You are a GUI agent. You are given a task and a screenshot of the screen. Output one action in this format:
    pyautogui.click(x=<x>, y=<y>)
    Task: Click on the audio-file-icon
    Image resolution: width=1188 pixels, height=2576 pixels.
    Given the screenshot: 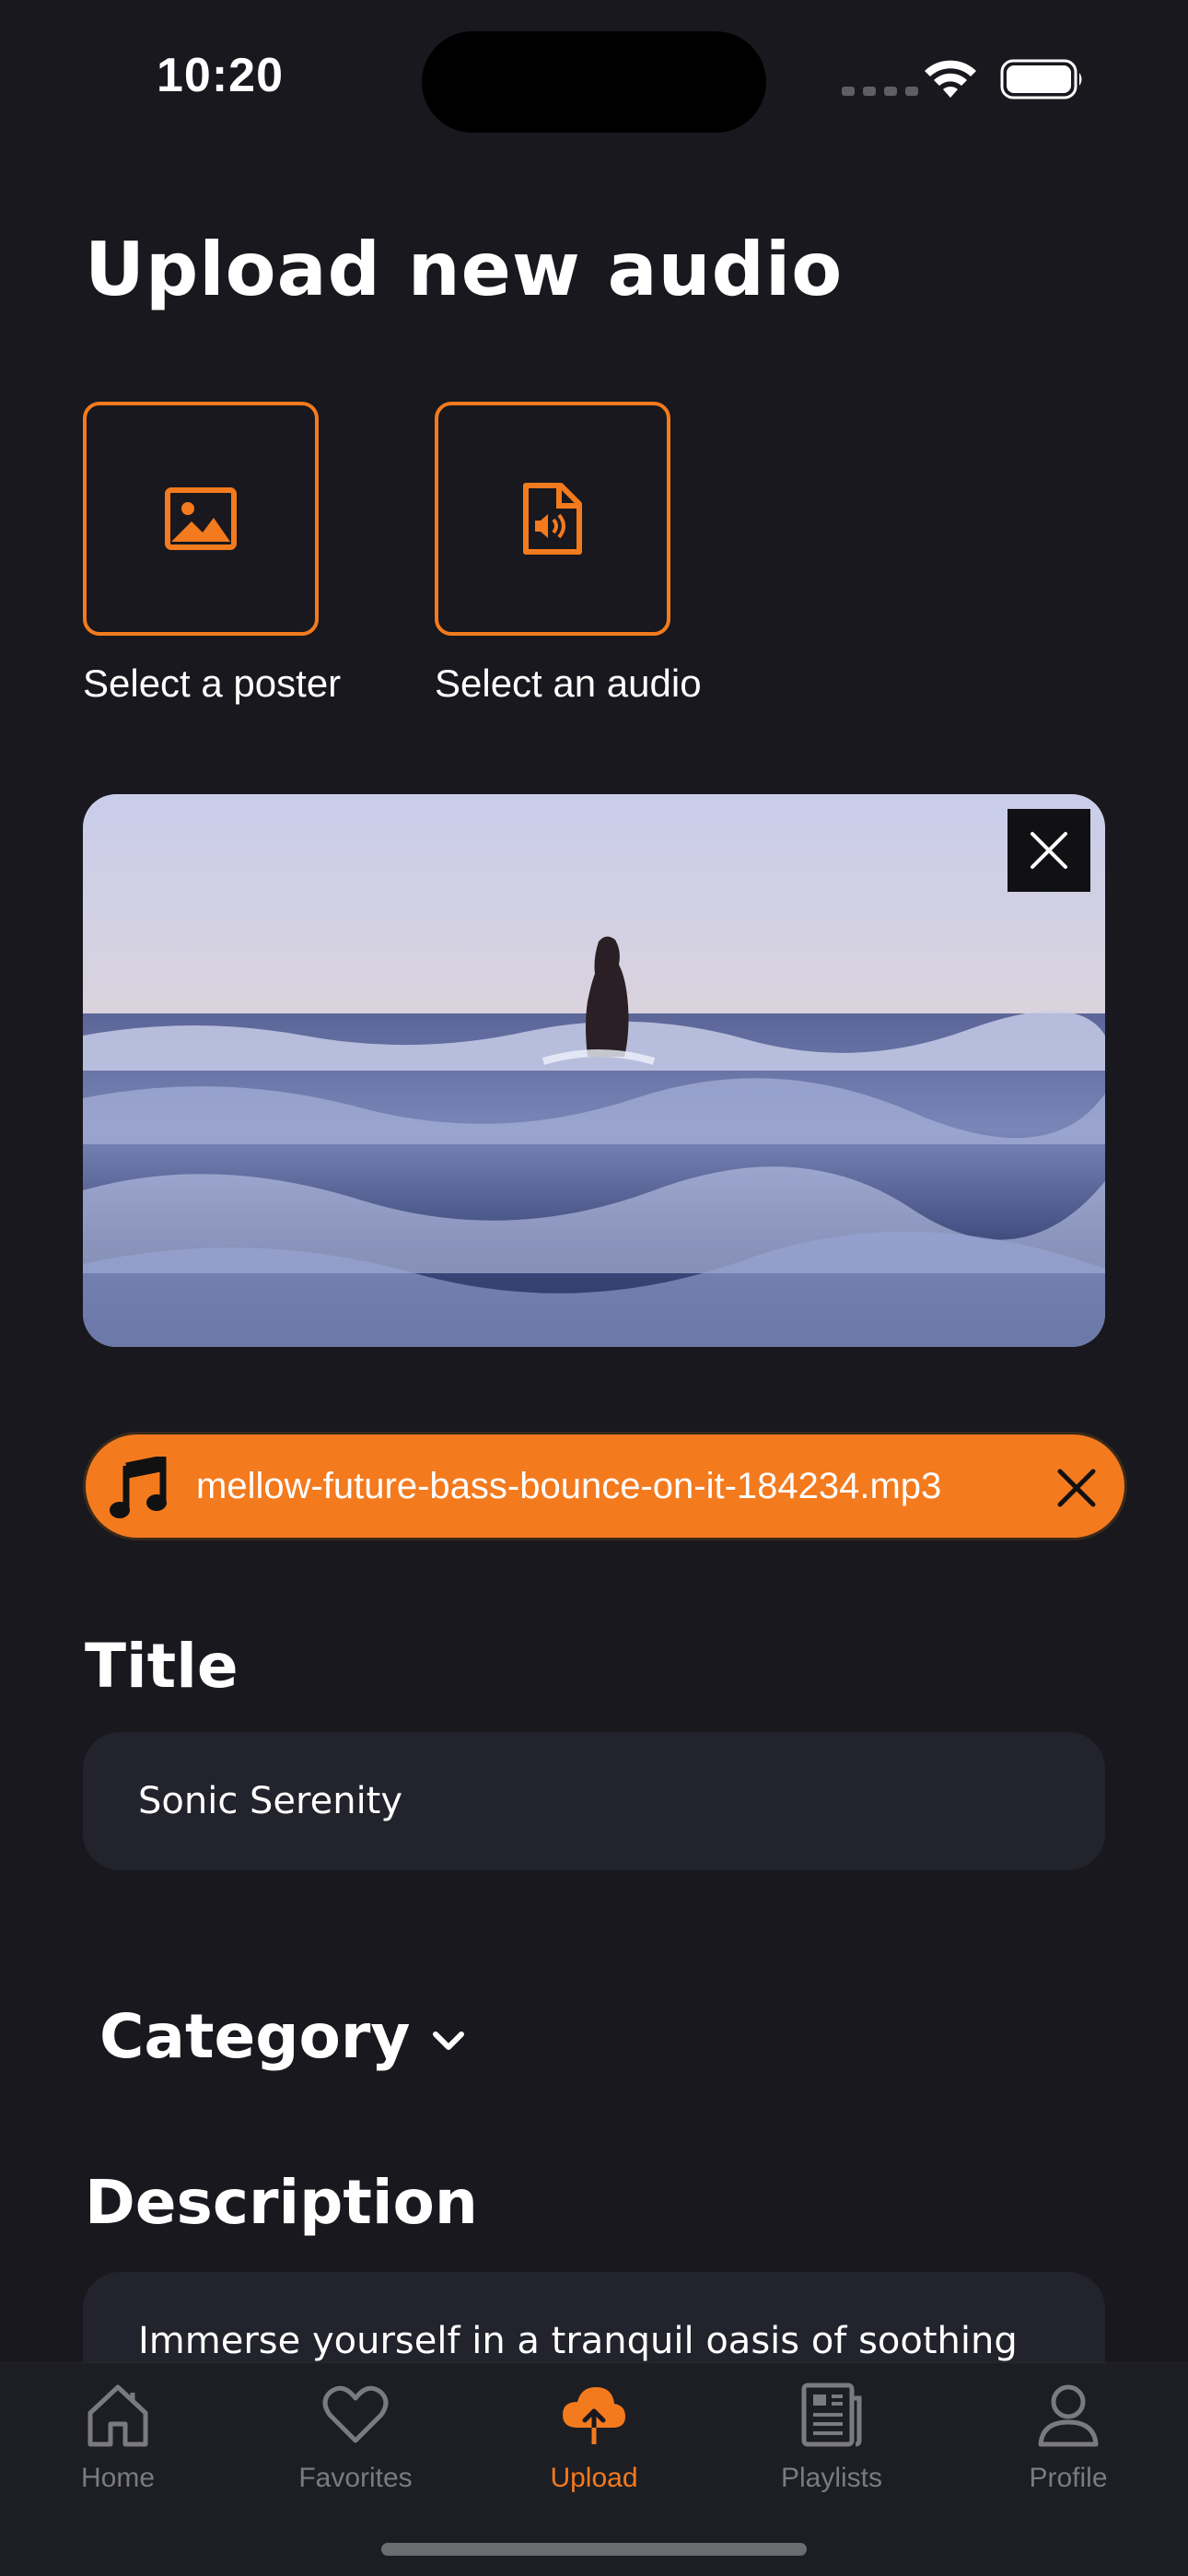 What is the action you would take?
    pyautogui.click(x=552, y=519)
    